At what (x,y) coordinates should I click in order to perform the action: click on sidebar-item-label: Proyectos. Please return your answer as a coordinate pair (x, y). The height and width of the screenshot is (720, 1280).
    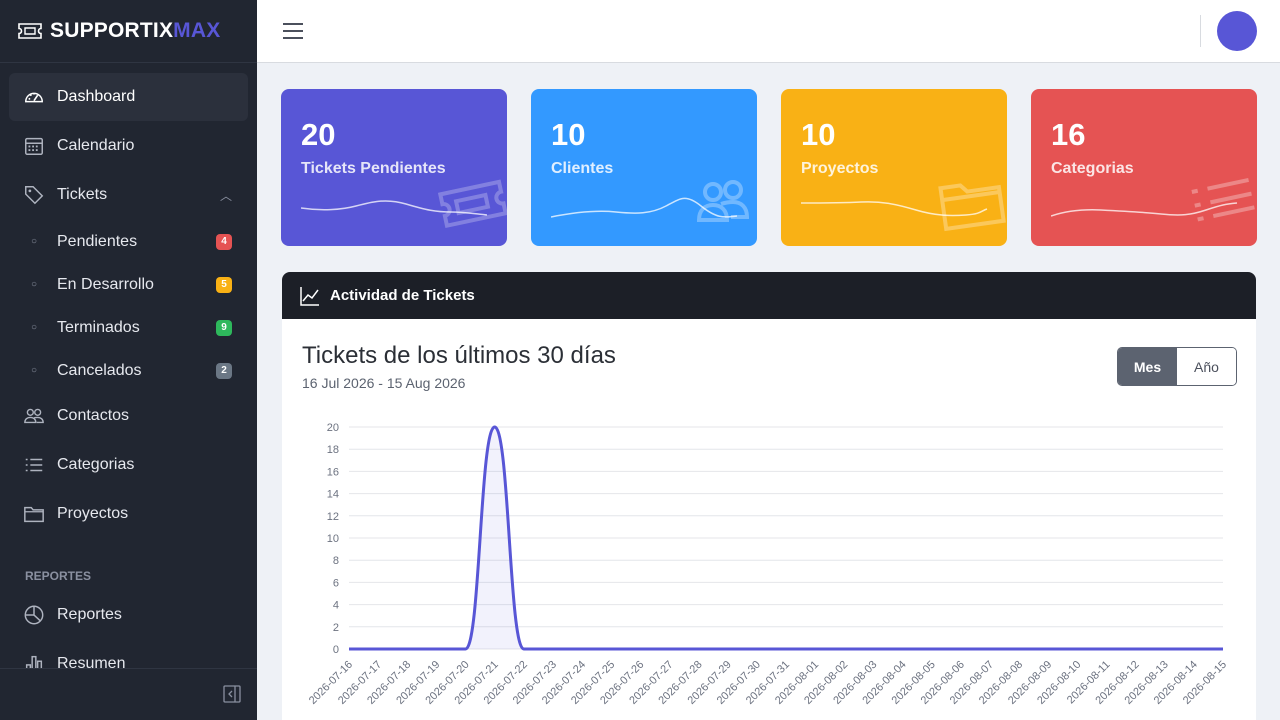
    Looking at the image, I should click on (93, 513).